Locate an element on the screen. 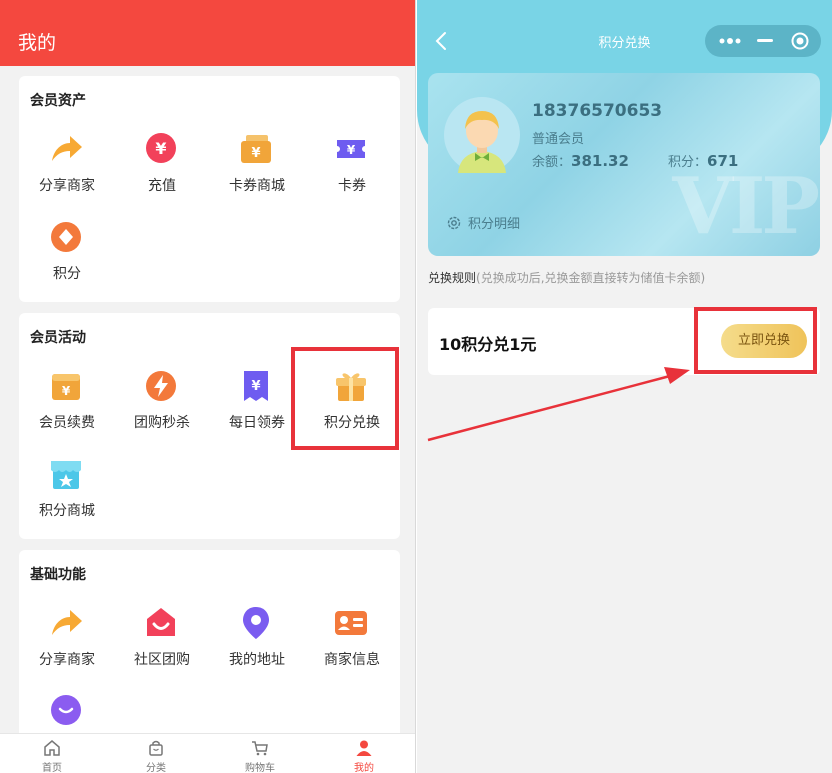  nav-label: 首页 is located at coordinates (52, 768).